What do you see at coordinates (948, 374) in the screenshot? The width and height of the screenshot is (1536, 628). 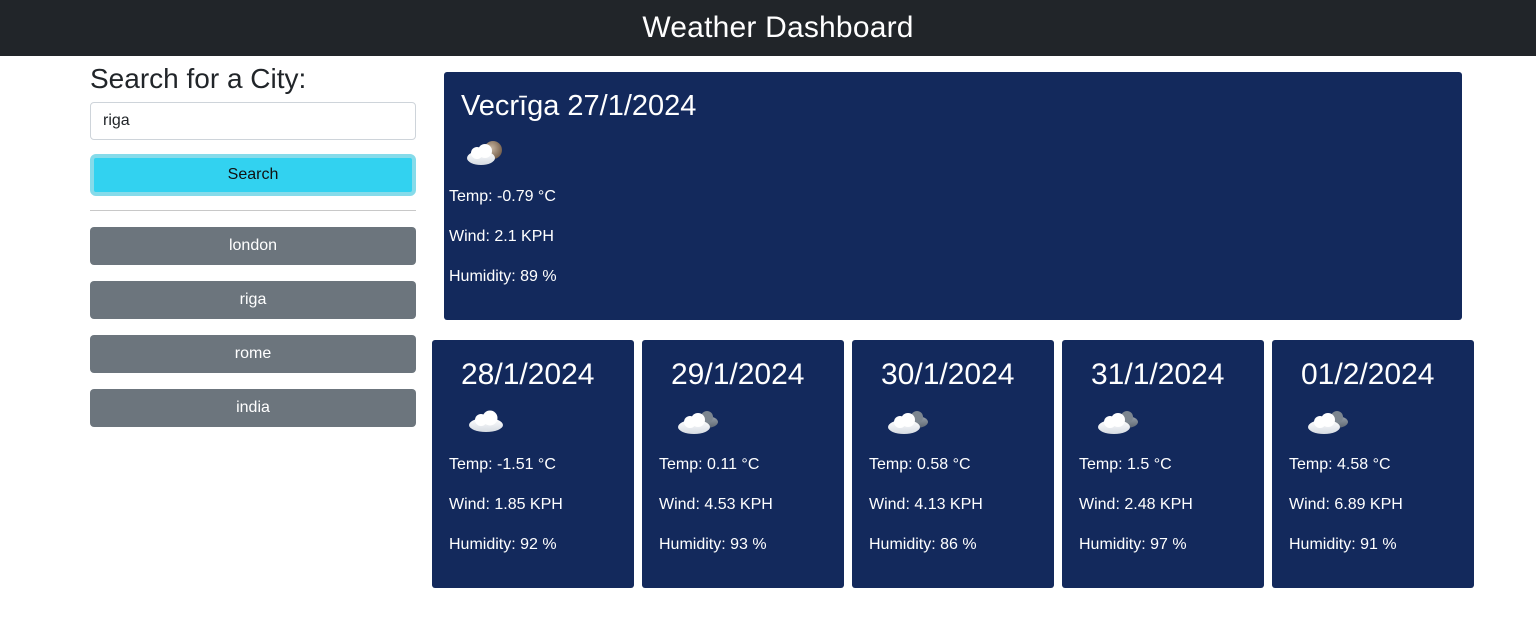 I see `forecast-date: 30/1/2024` at bounding box center [948, 374].